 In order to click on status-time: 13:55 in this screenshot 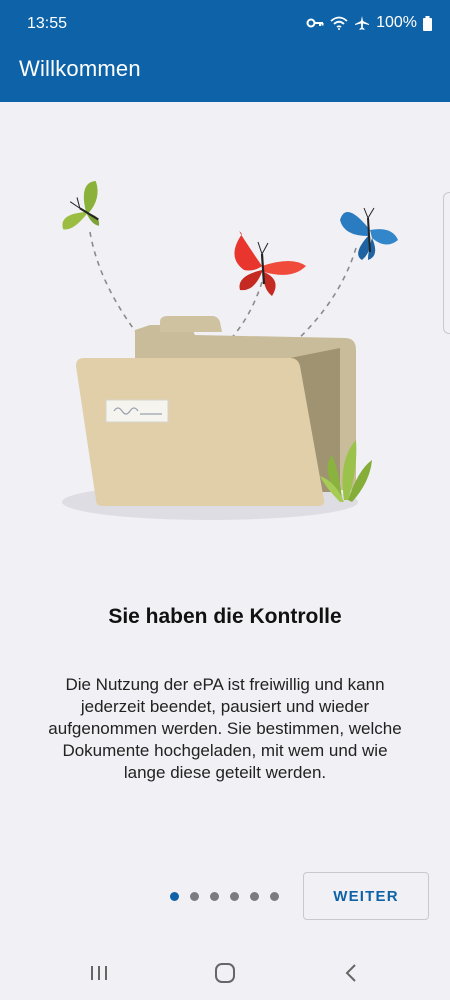, I will do `click(47, 23)`.